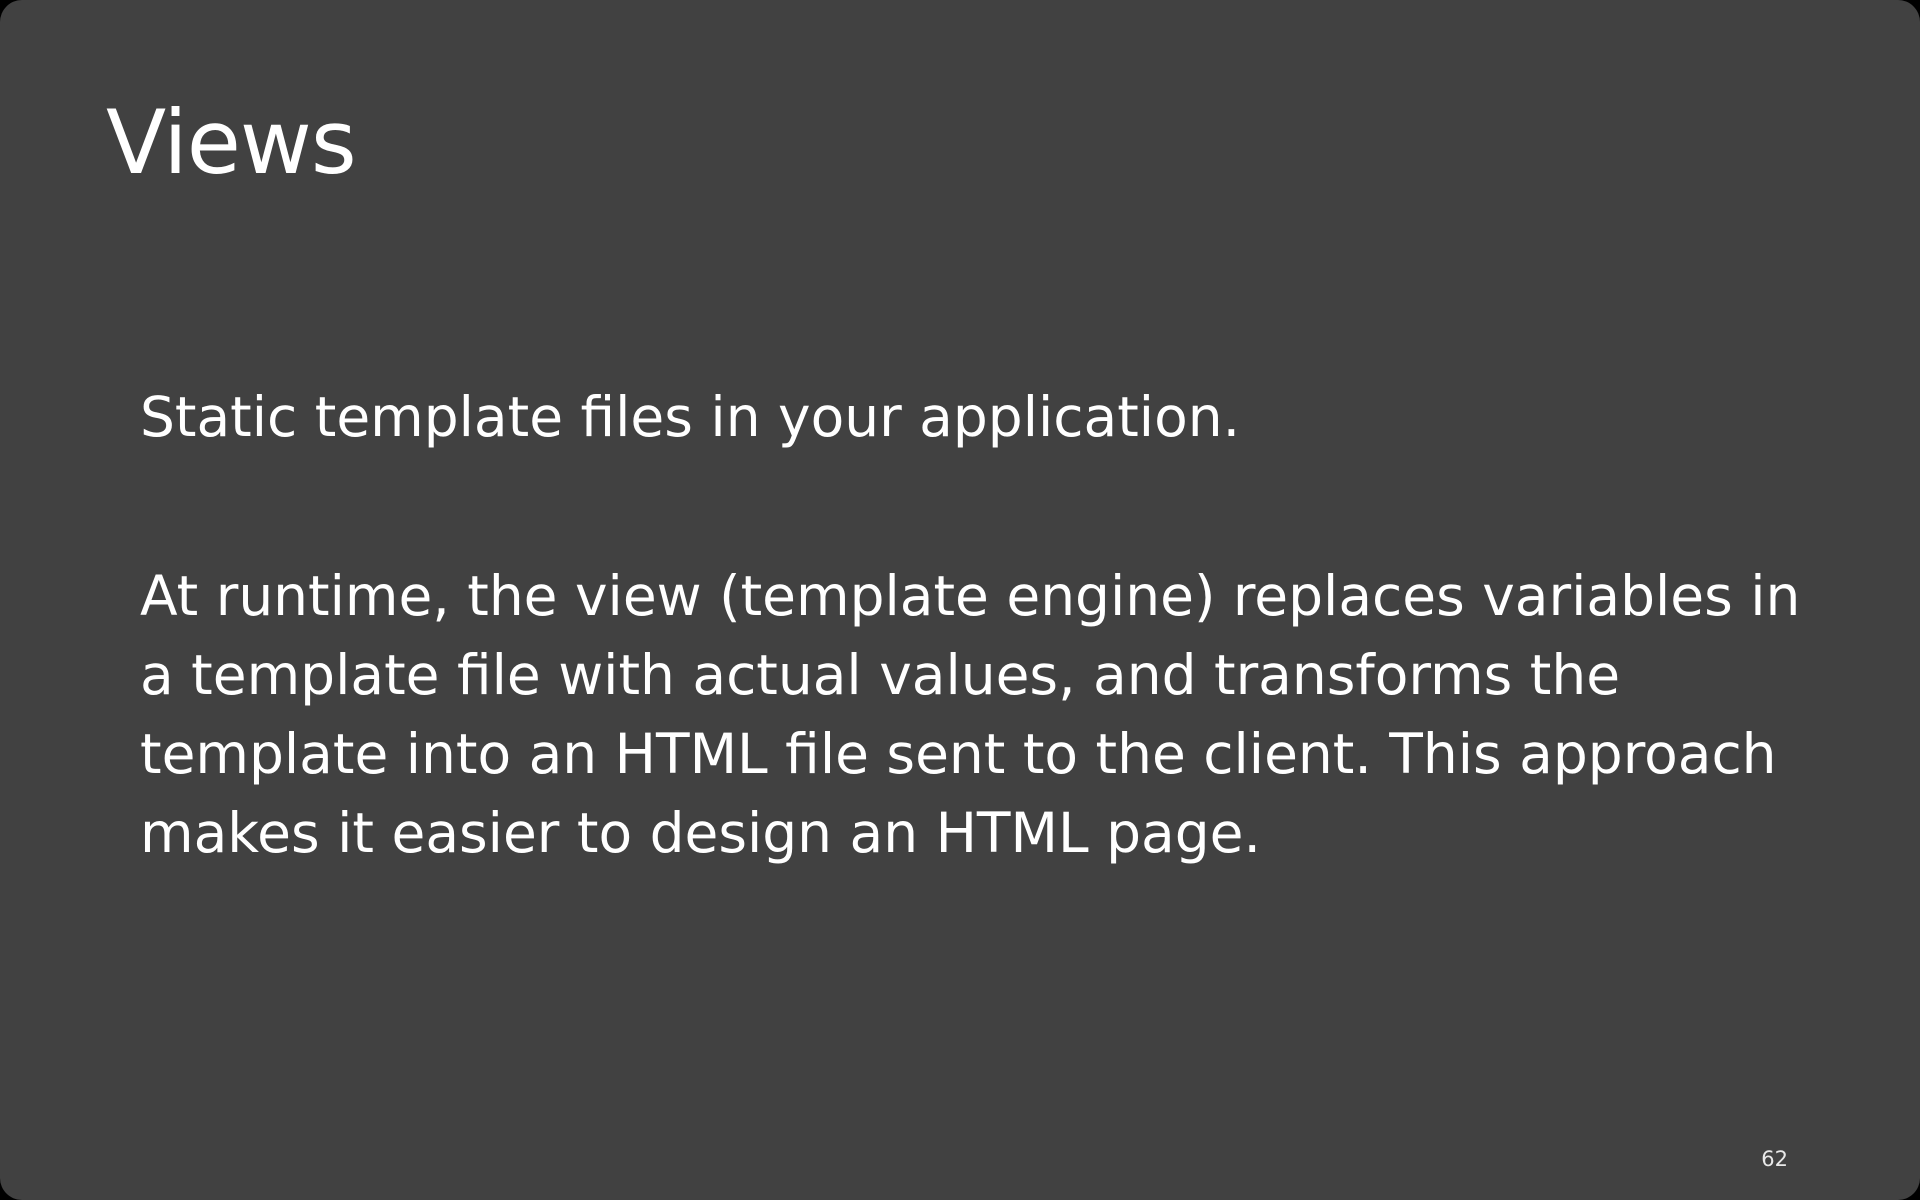 The height and width of the screenshot is (1200, 1920). Describe the element at coordinates (231, 142) in the screenshot. I see `slide-title: Views` at that location.